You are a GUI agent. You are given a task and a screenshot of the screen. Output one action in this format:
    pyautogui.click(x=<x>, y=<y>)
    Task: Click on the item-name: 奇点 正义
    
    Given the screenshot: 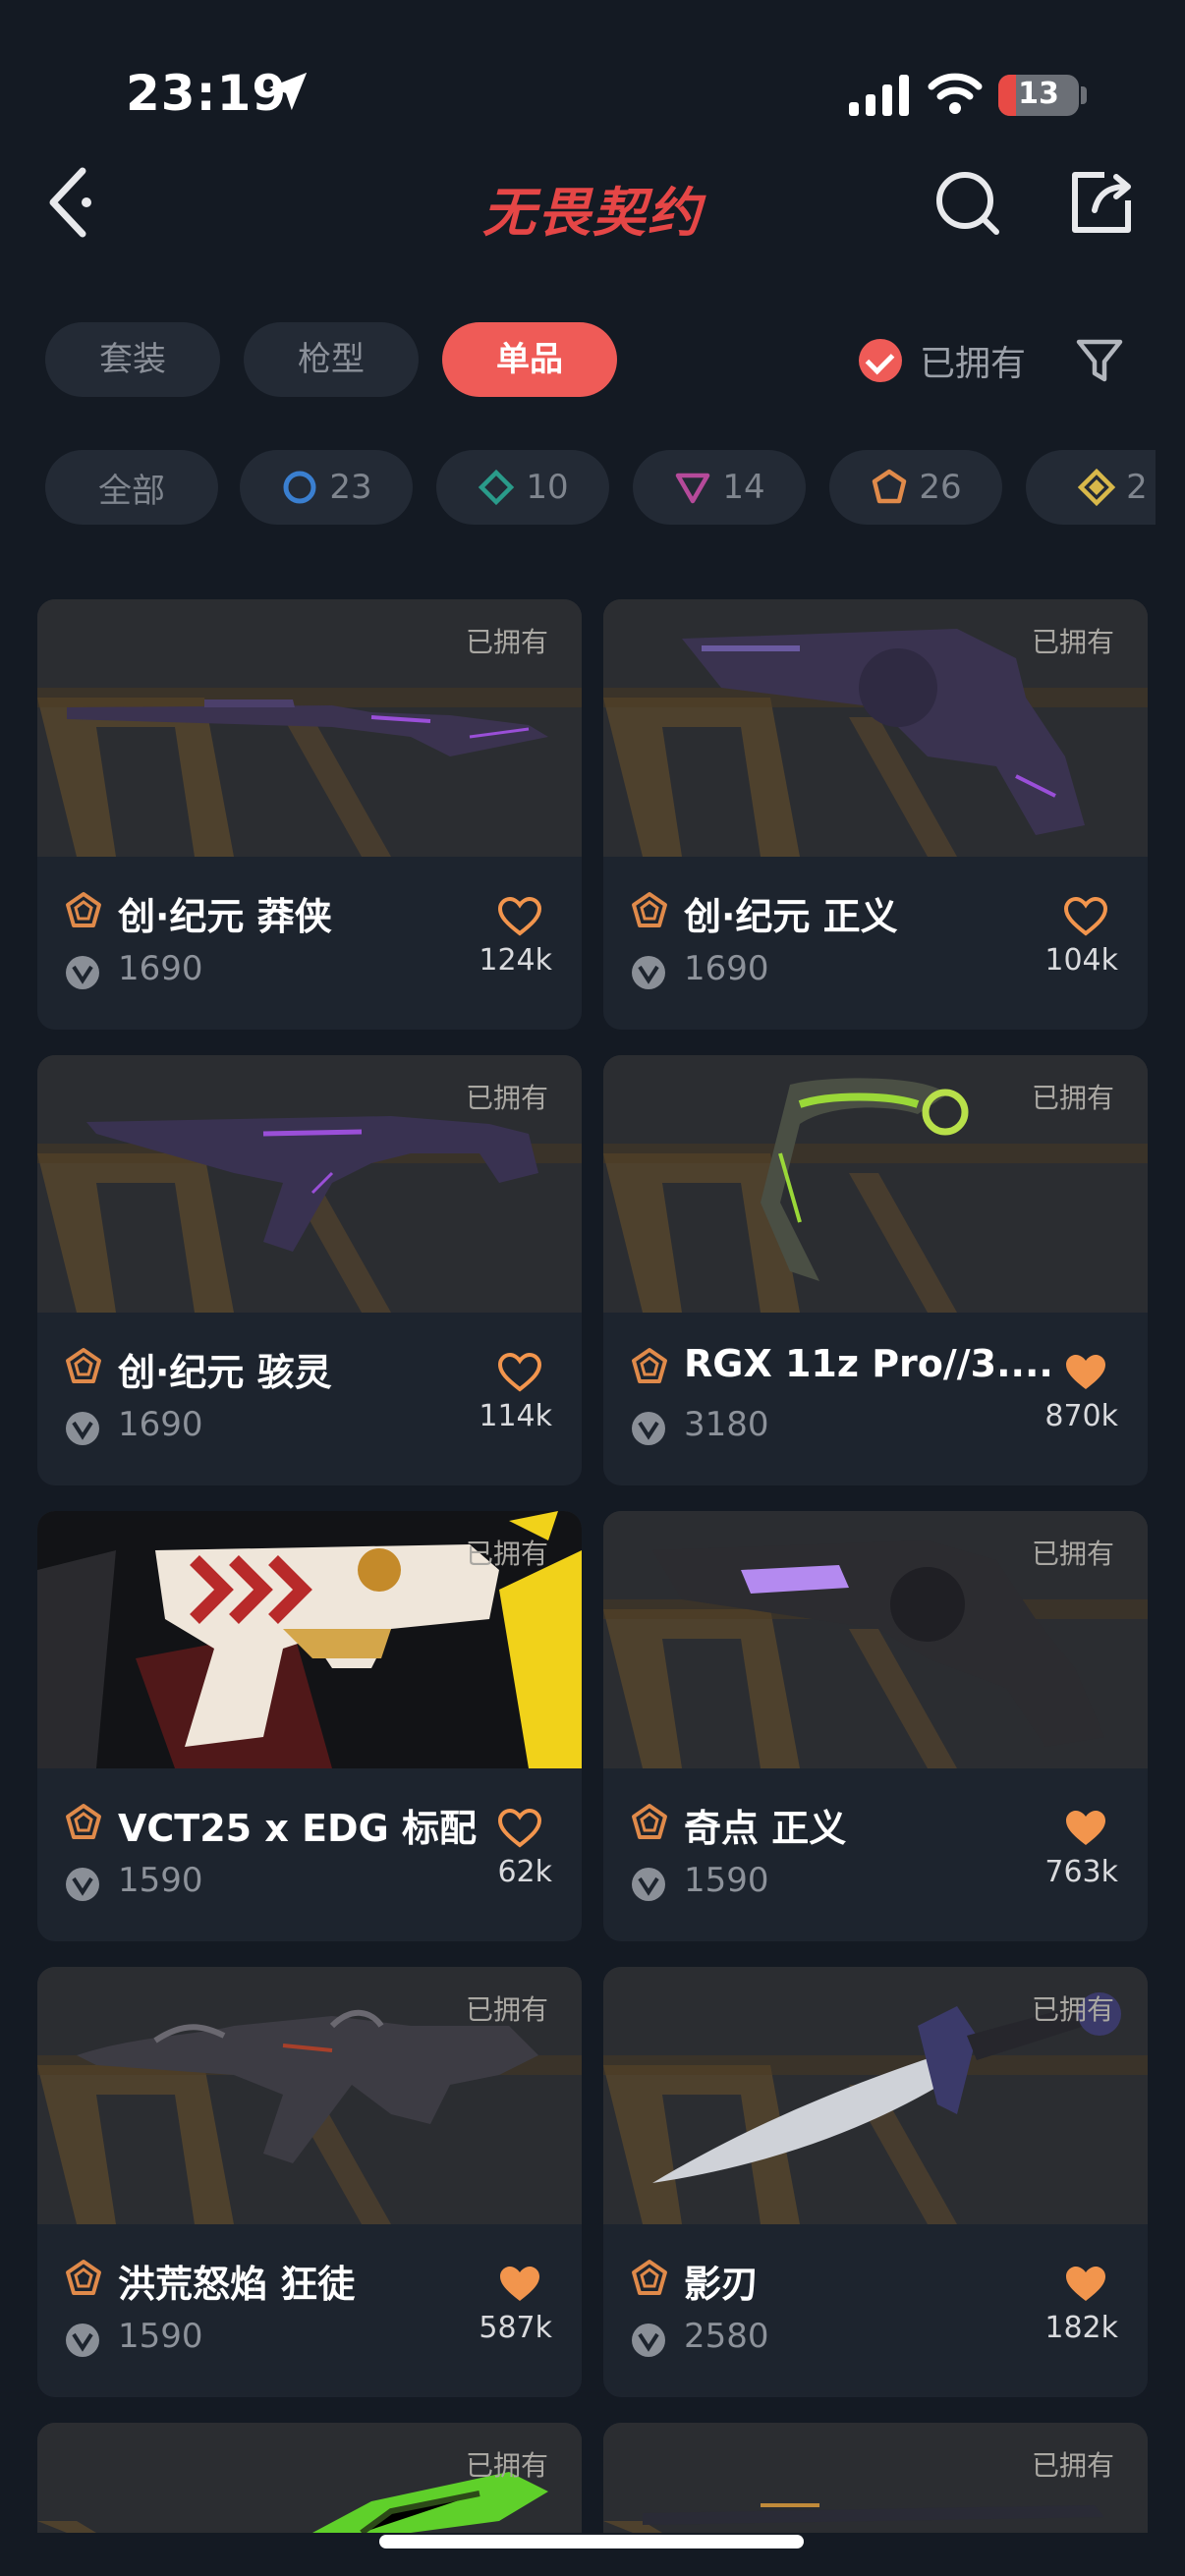 What is the action you would take?
    pyautogui.click(x=766, y=1828)
    